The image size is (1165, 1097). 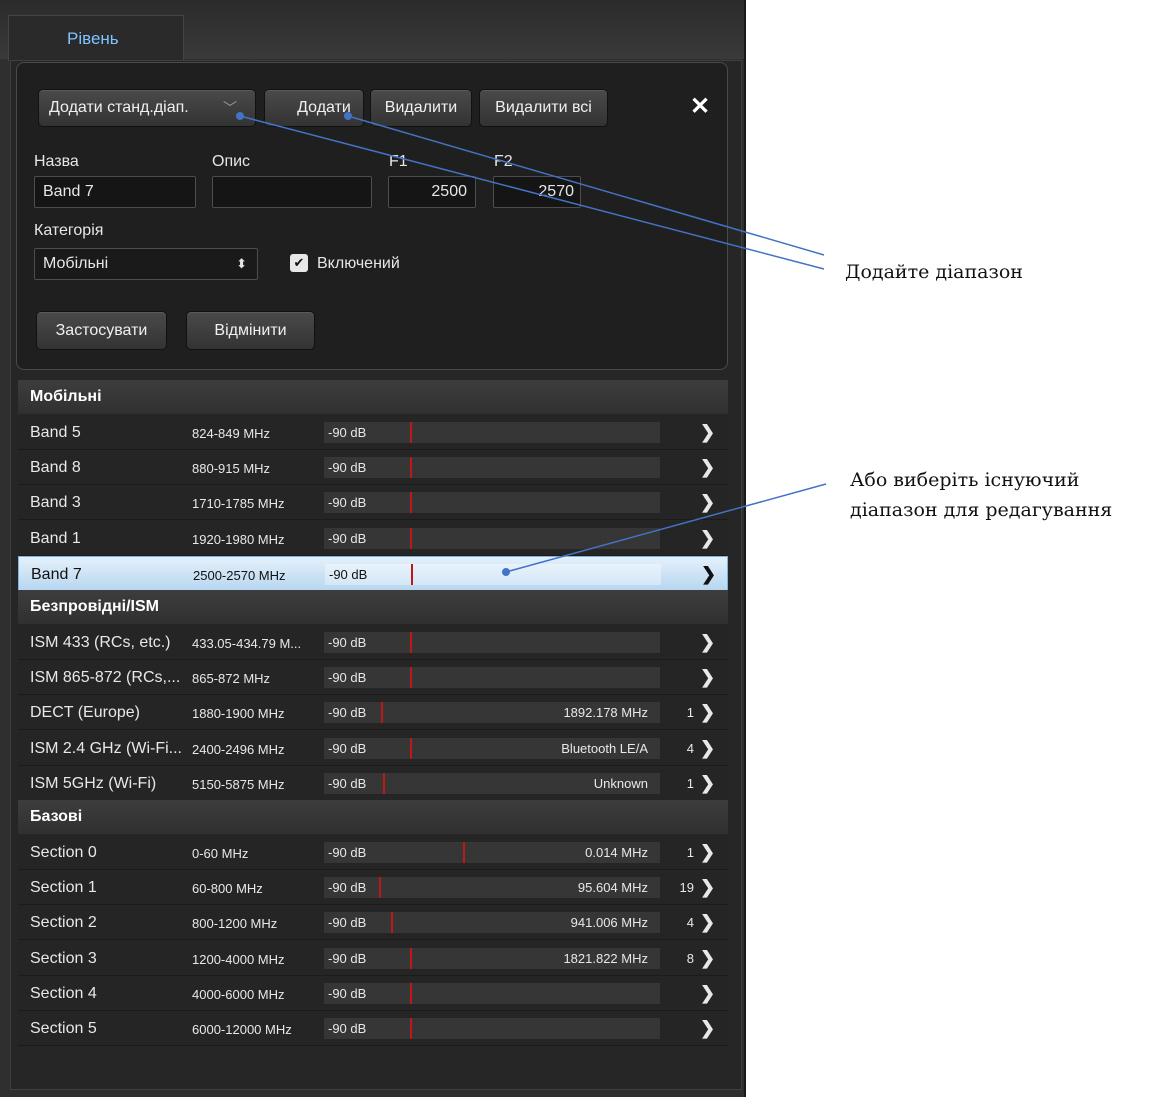 I want to click on annotation-line-add, so click(x=586, y=185).